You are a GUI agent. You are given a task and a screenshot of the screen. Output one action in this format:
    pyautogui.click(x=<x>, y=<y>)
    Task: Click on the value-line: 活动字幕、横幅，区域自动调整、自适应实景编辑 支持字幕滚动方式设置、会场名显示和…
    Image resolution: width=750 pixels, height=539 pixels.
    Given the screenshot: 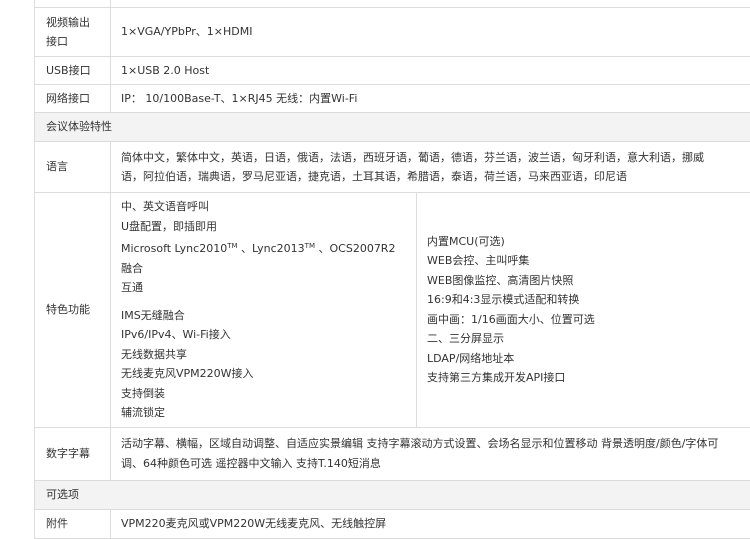 What is the action you would take?
    pyautogui.click(x=431, y=444)
    